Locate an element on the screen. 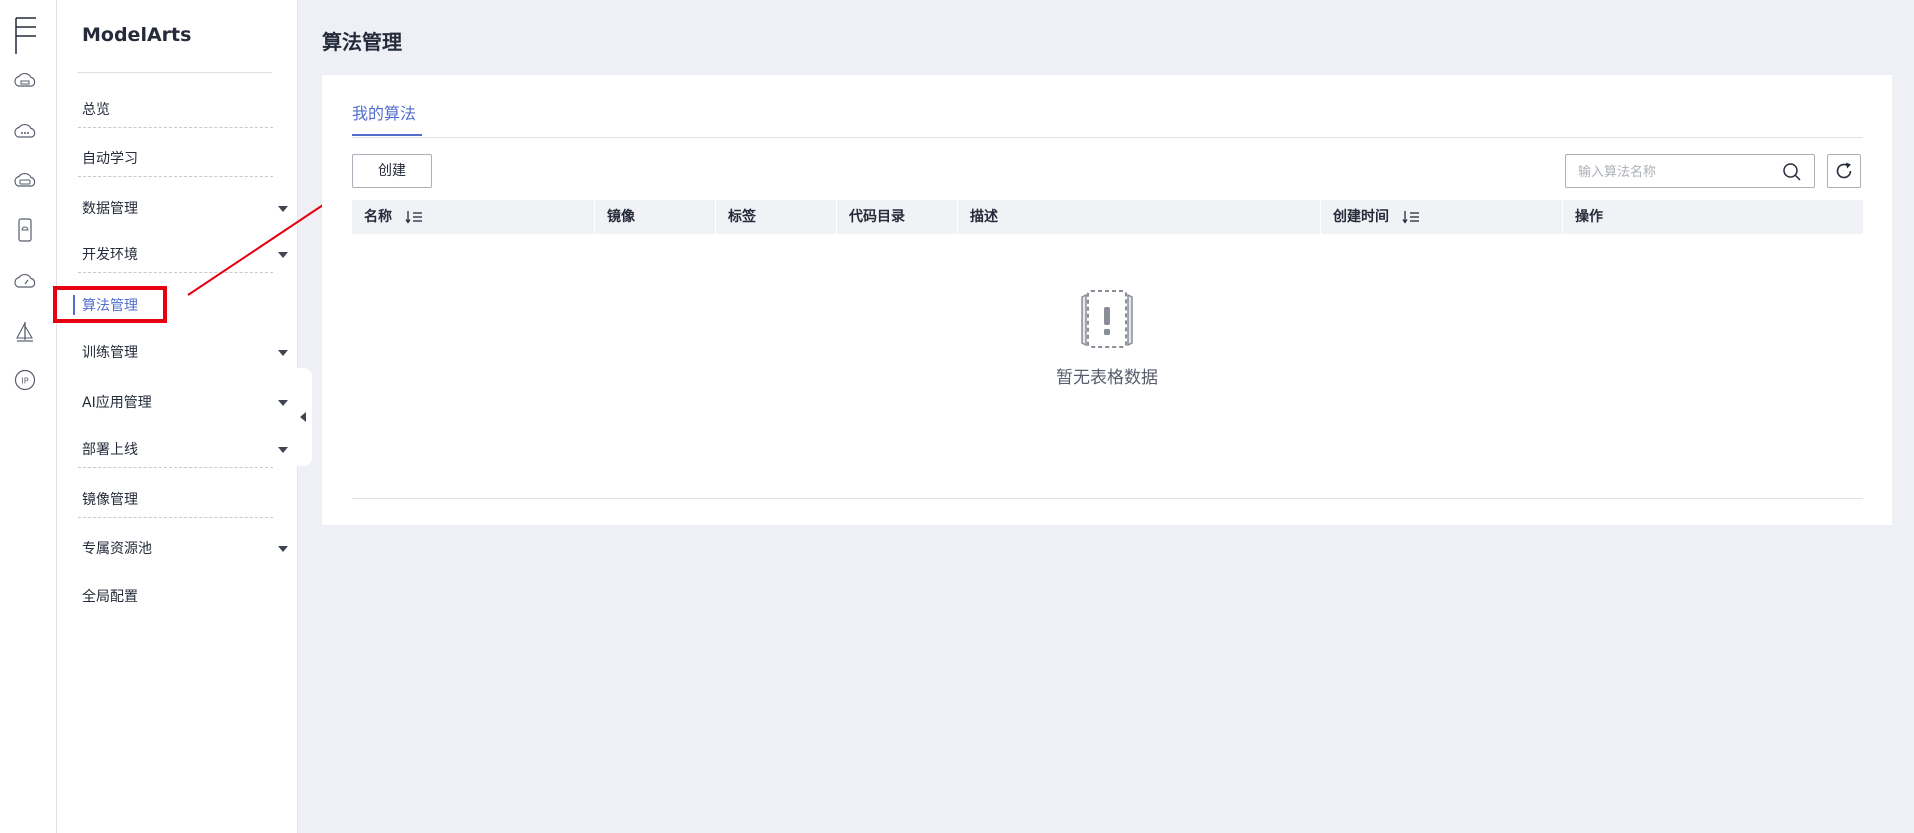 The height and width of the screenshot is (833, 1914). empty-state-text: 暂无表格数据 is located at coordinates (1107, 378).